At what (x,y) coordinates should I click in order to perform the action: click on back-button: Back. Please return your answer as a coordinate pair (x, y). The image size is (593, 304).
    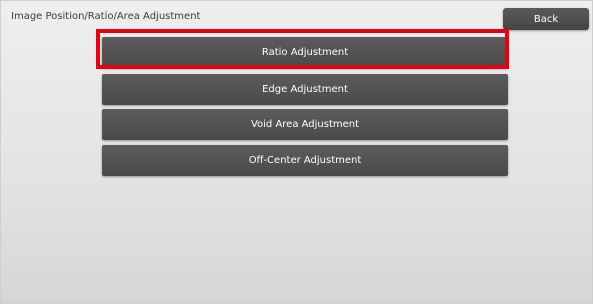
    Looking at the image, I should click on (546, 19).